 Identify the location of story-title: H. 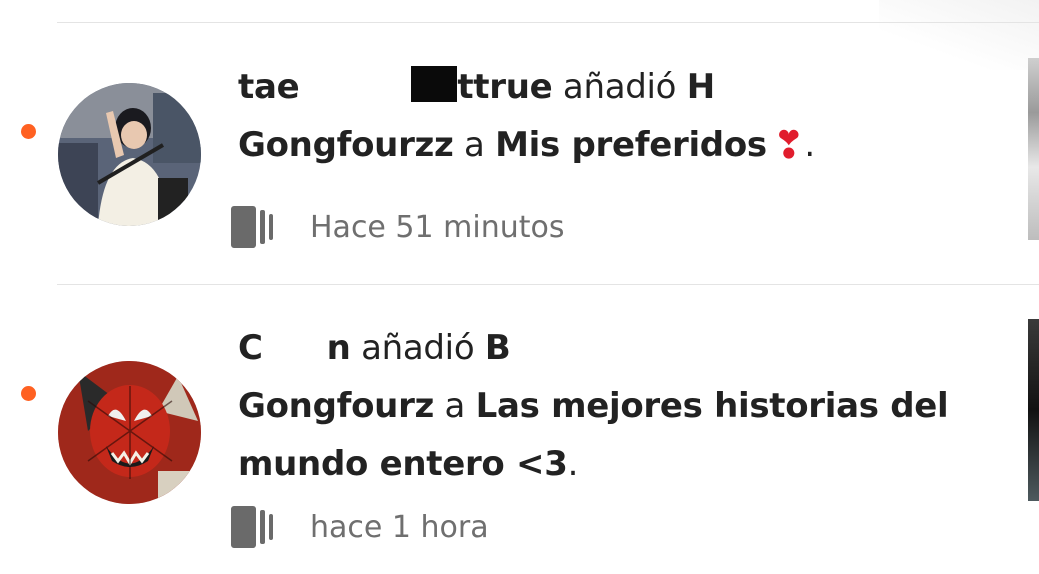
(741, 88).